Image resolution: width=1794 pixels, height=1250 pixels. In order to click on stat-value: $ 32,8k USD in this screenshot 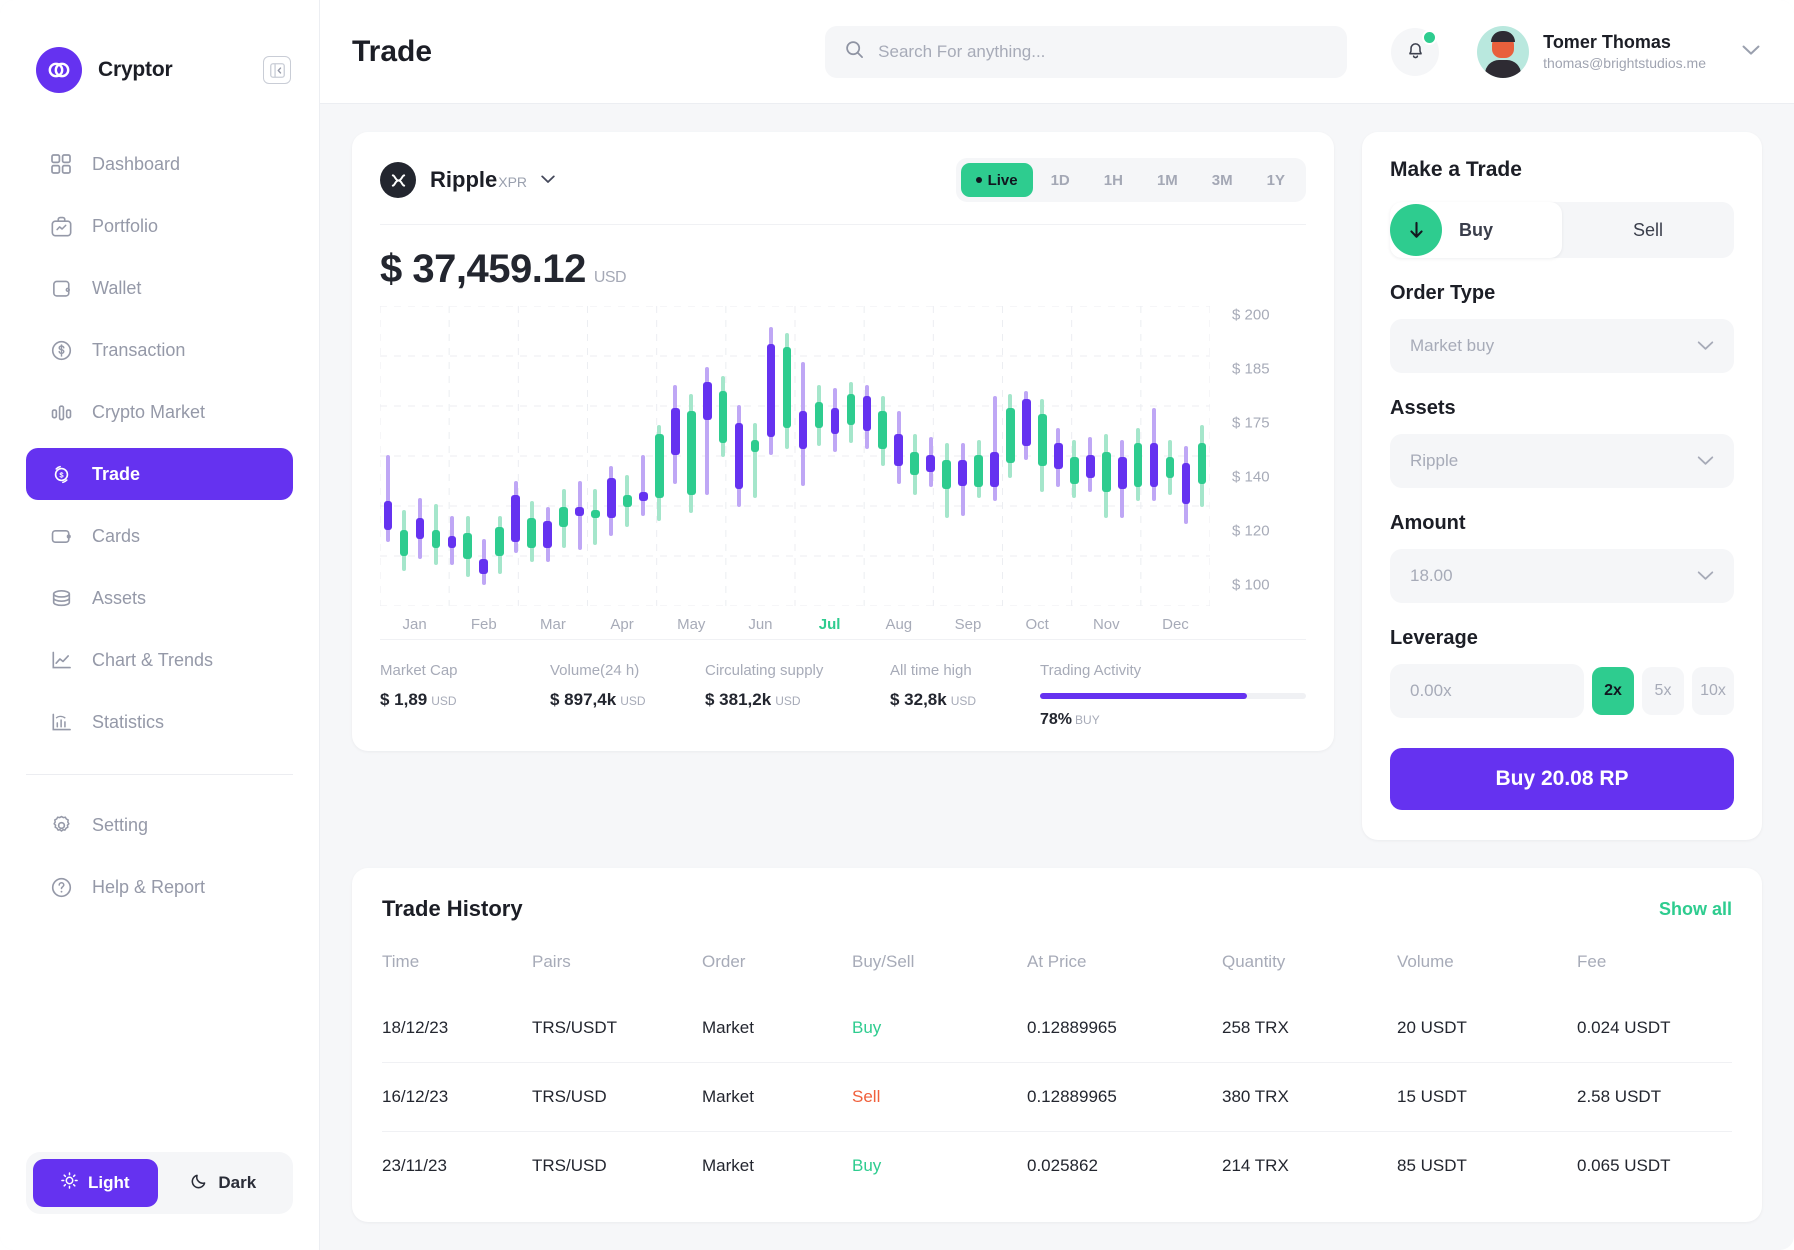, I will do `click(933, 699)`.